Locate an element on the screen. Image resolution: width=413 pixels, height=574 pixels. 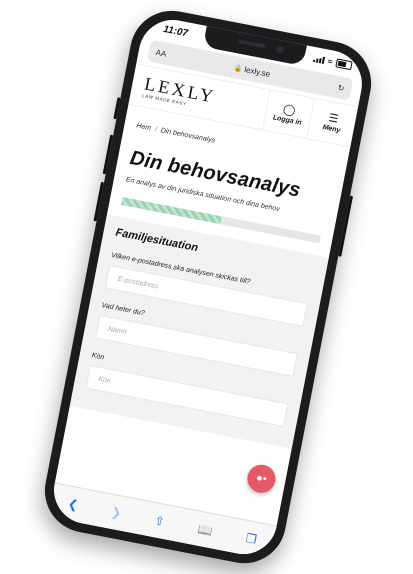
chat-button: ●• is located at coordinates (261, 479).